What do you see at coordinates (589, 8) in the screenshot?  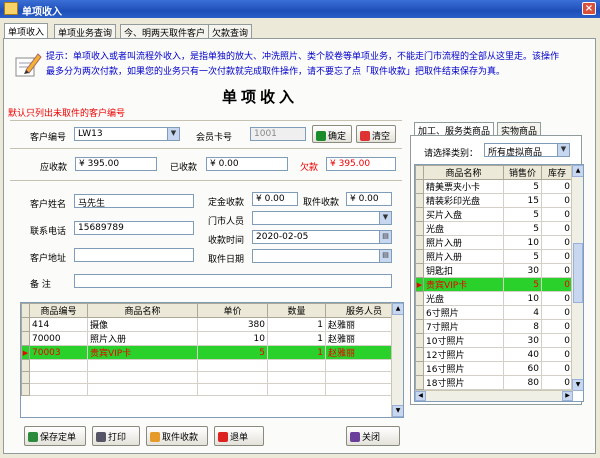 I see `close-window-button: ×` at bounding box center [589, 8].